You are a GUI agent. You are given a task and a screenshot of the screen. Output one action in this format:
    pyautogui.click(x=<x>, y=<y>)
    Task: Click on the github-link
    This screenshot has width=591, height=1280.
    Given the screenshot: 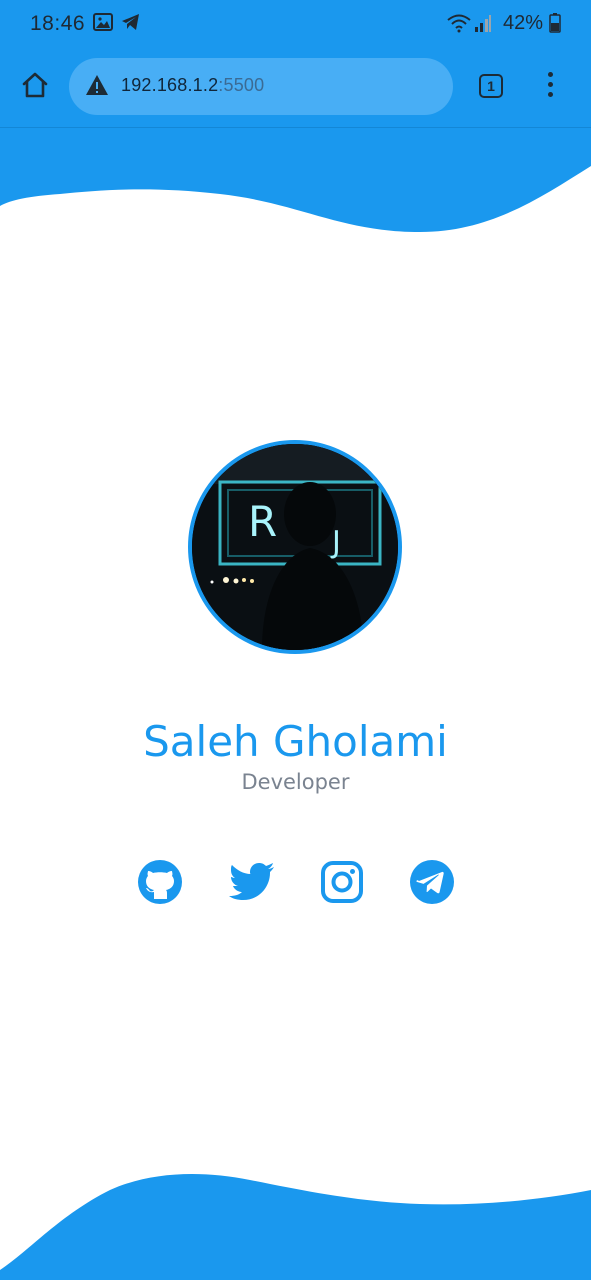 What is the action you would take?
    pyautogui.click(x=160, y=884)
    